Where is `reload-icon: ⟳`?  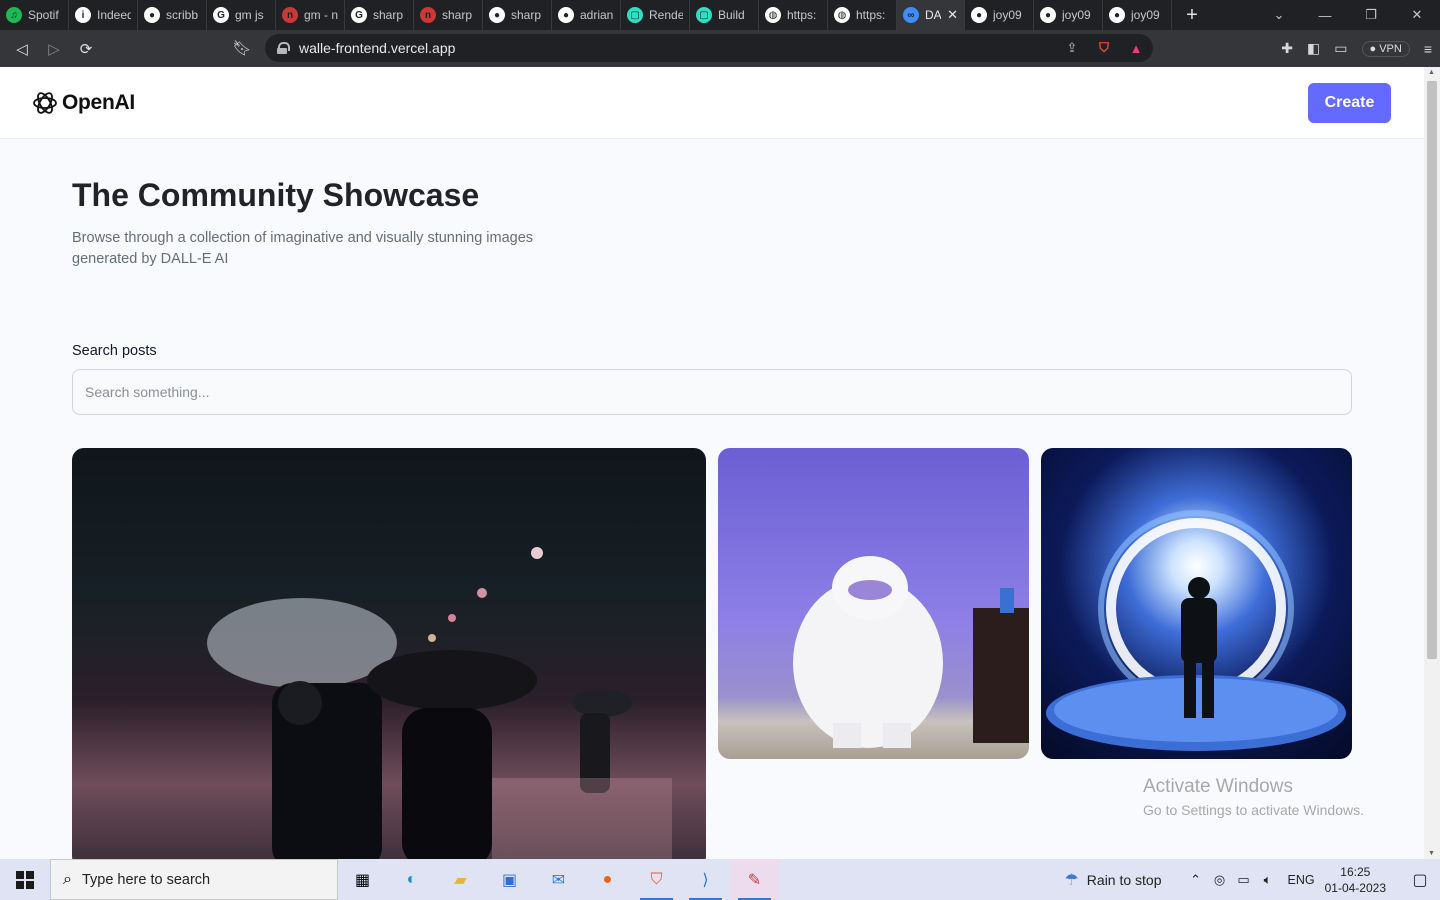
reload-icon: ⟳ is located at coordinates (86, 49).